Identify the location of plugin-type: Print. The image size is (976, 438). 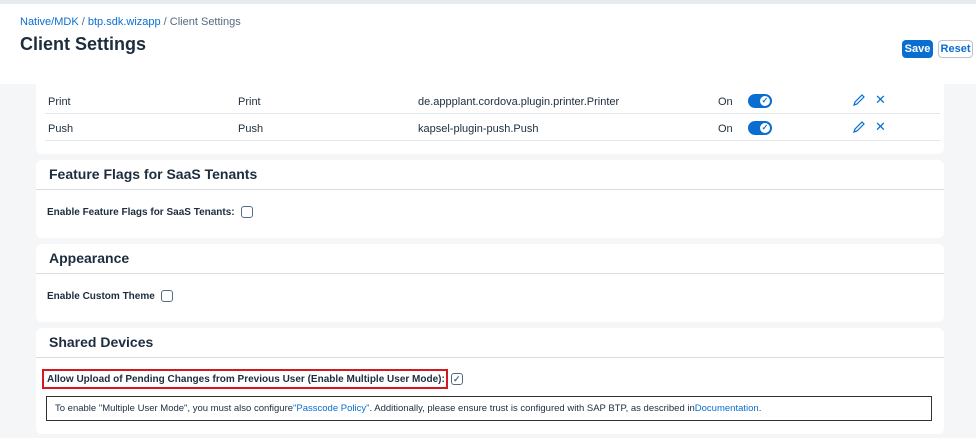
(249, 102).